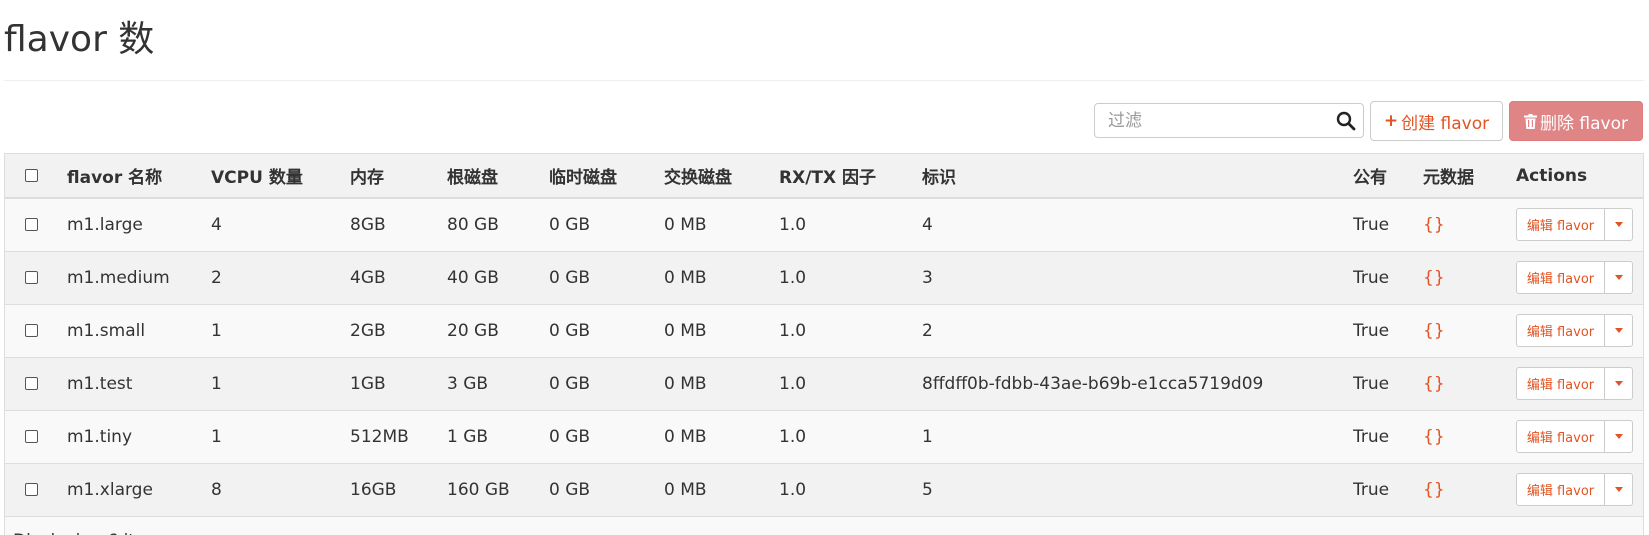  What do you see at coordinates (398, 176) in the screenshot?
I see `col-ram: 内存` at bounding box center [398, 176].